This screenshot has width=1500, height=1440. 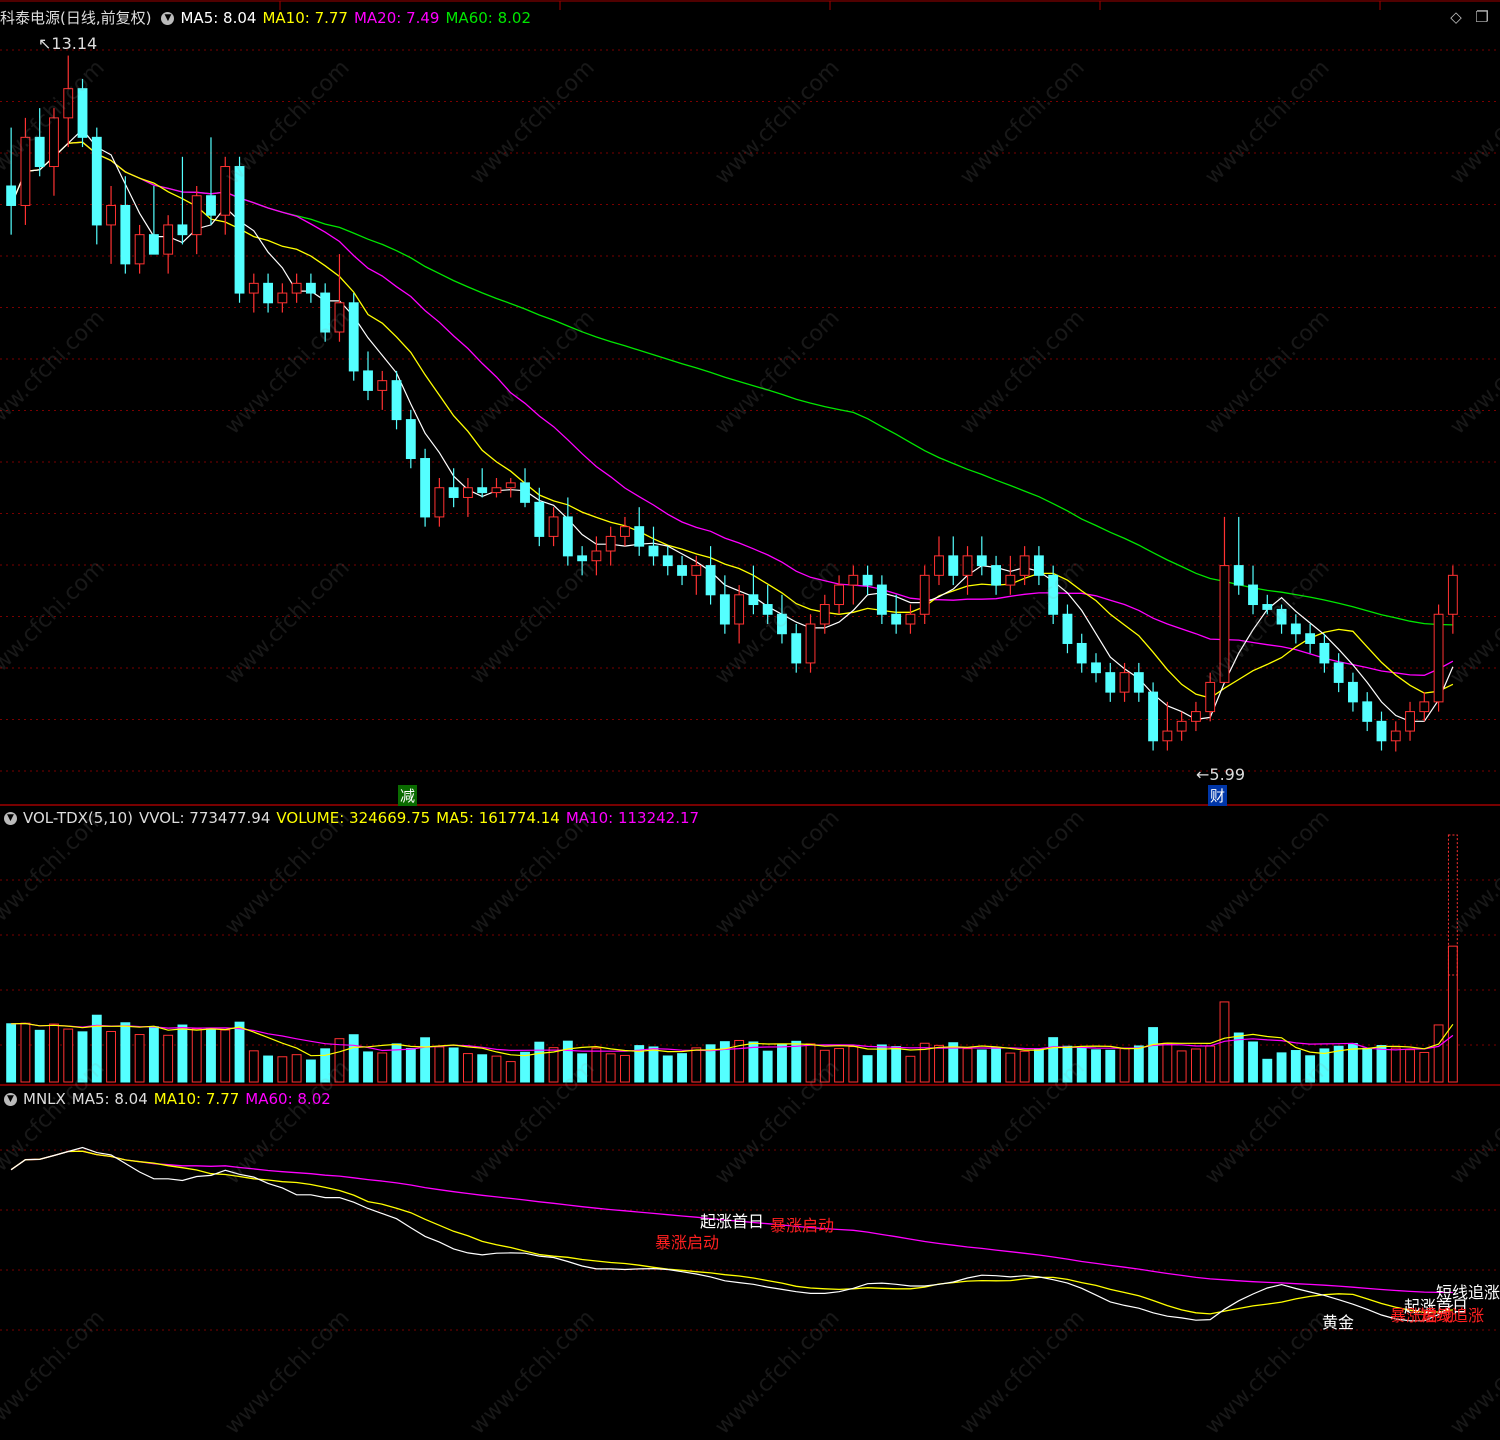 I want to click on volume-menu-icon: ▼, so click(x=10, y=818).